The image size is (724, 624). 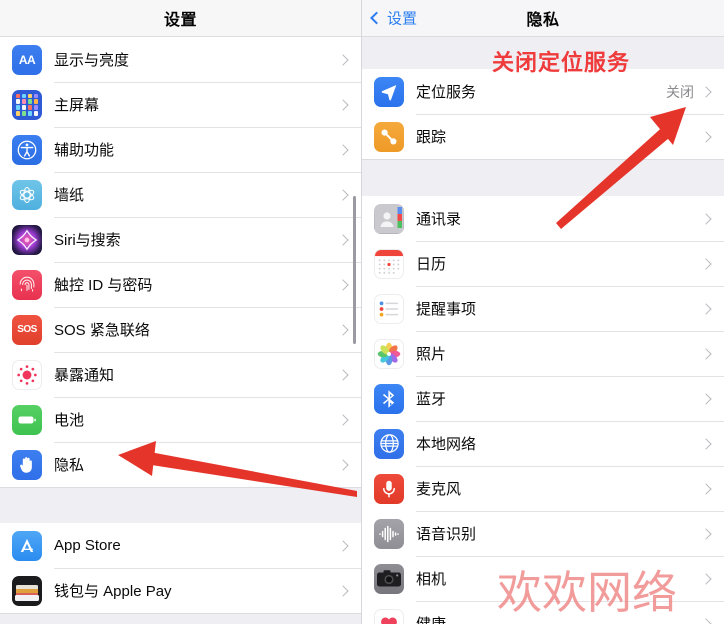 I want to click on privacy-row-camera: 相机, so click(x=543, y=578).